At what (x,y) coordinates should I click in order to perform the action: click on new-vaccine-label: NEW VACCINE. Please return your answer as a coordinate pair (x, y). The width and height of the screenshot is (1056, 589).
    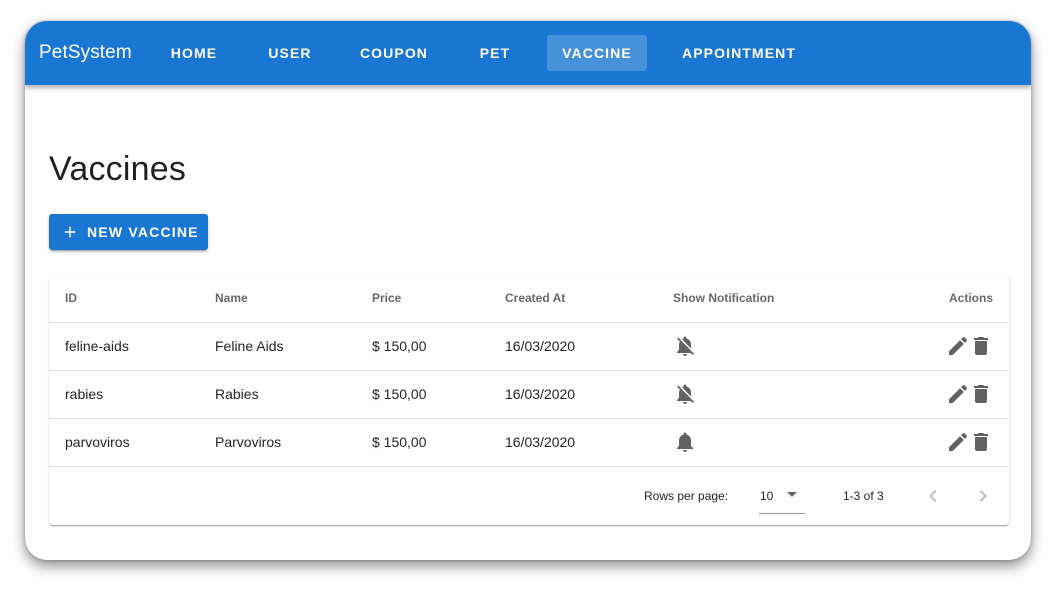
    Looking at the image, I should click on (143, 232).